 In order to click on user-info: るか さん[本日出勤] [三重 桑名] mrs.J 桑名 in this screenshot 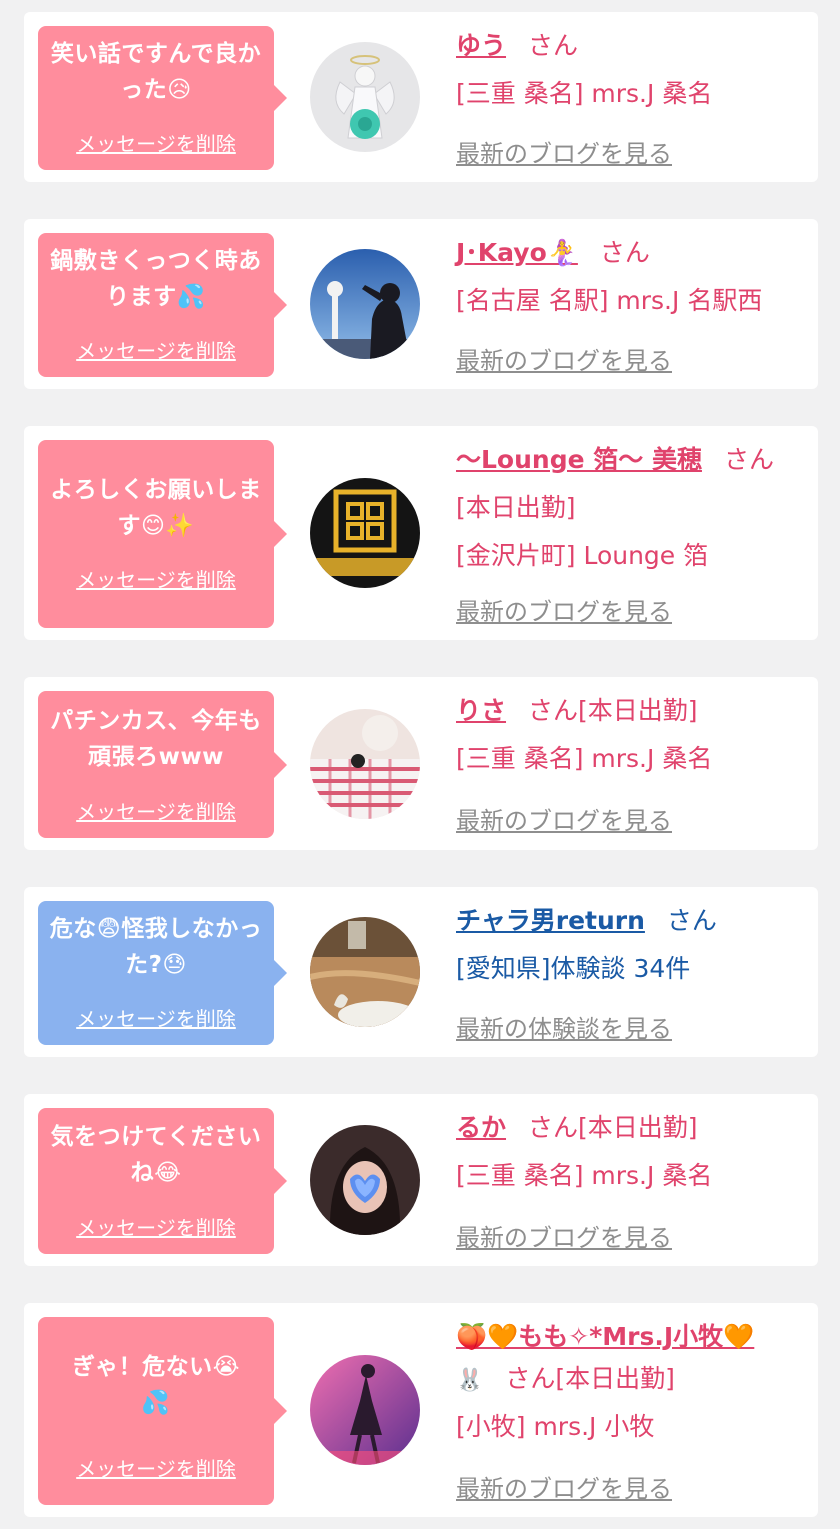, I will do `click(632, 1150)`.